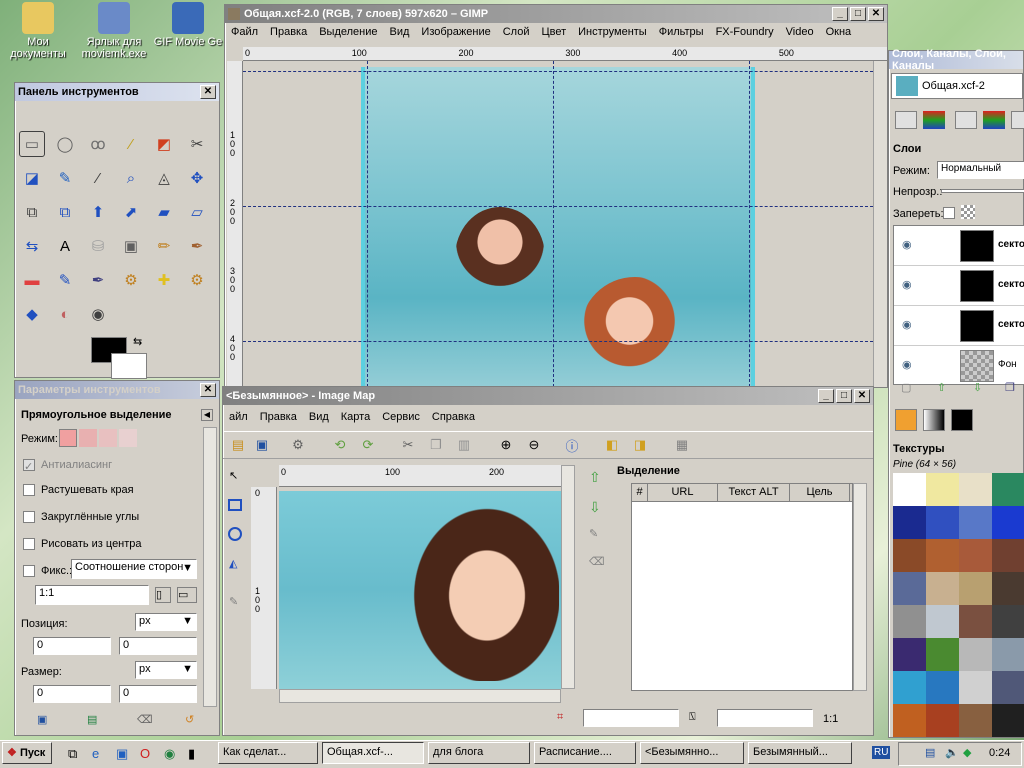 Image resolution: width=1024 pixels, height=768 pixels. What do you see at coordinates (612, 445) in the screenshot?
I see `arrange-icon: ◧` at bounding box center [612, 445].